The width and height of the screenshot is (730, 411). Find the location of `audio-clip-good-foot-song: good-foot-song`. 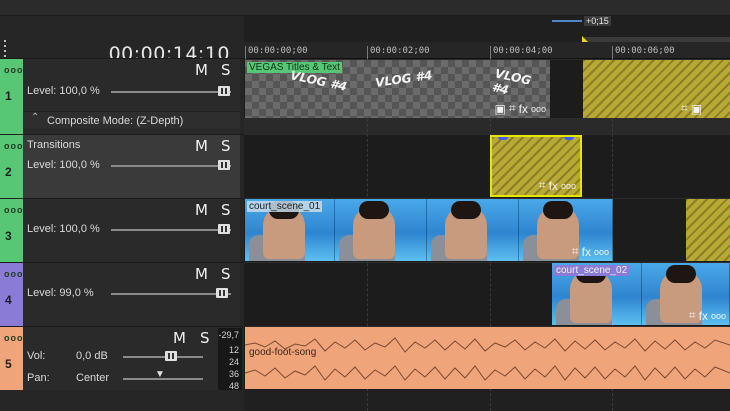

audio-clip-good-foot-song: good-foot-song is located at coordinates (487, 358).